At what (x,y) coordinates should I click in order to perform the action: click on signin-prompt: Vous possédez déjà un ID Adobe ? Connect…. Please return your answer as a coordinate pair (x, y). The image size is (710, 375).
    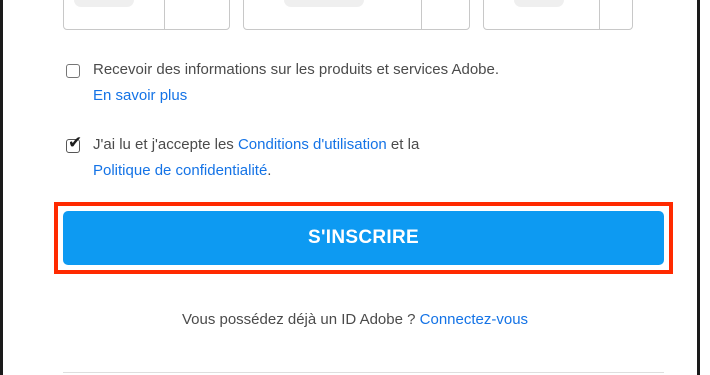
    Looking at the image, I should click on (355, 320).